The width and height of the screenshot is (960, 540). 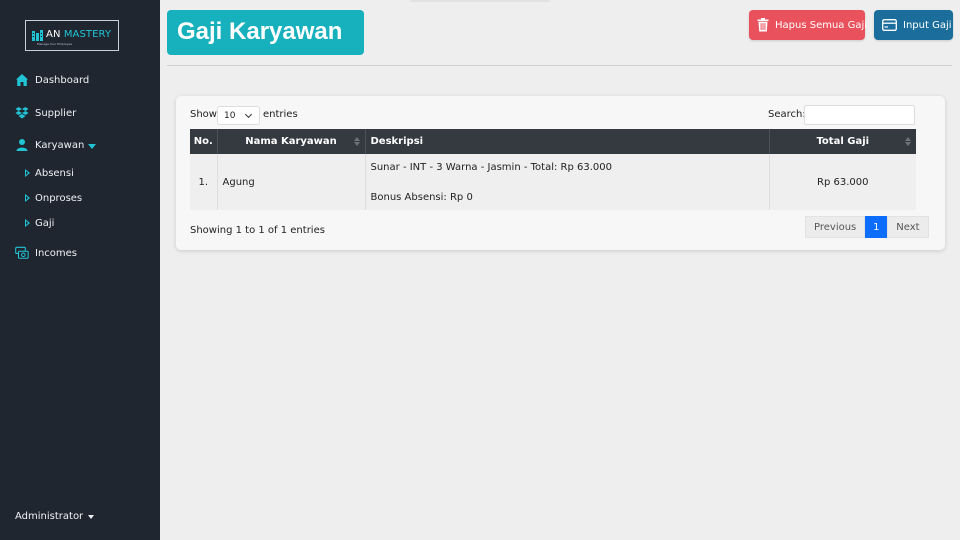 I want to click on column-header-total-gaji: Total Gaji, so click(x=842, y=141).